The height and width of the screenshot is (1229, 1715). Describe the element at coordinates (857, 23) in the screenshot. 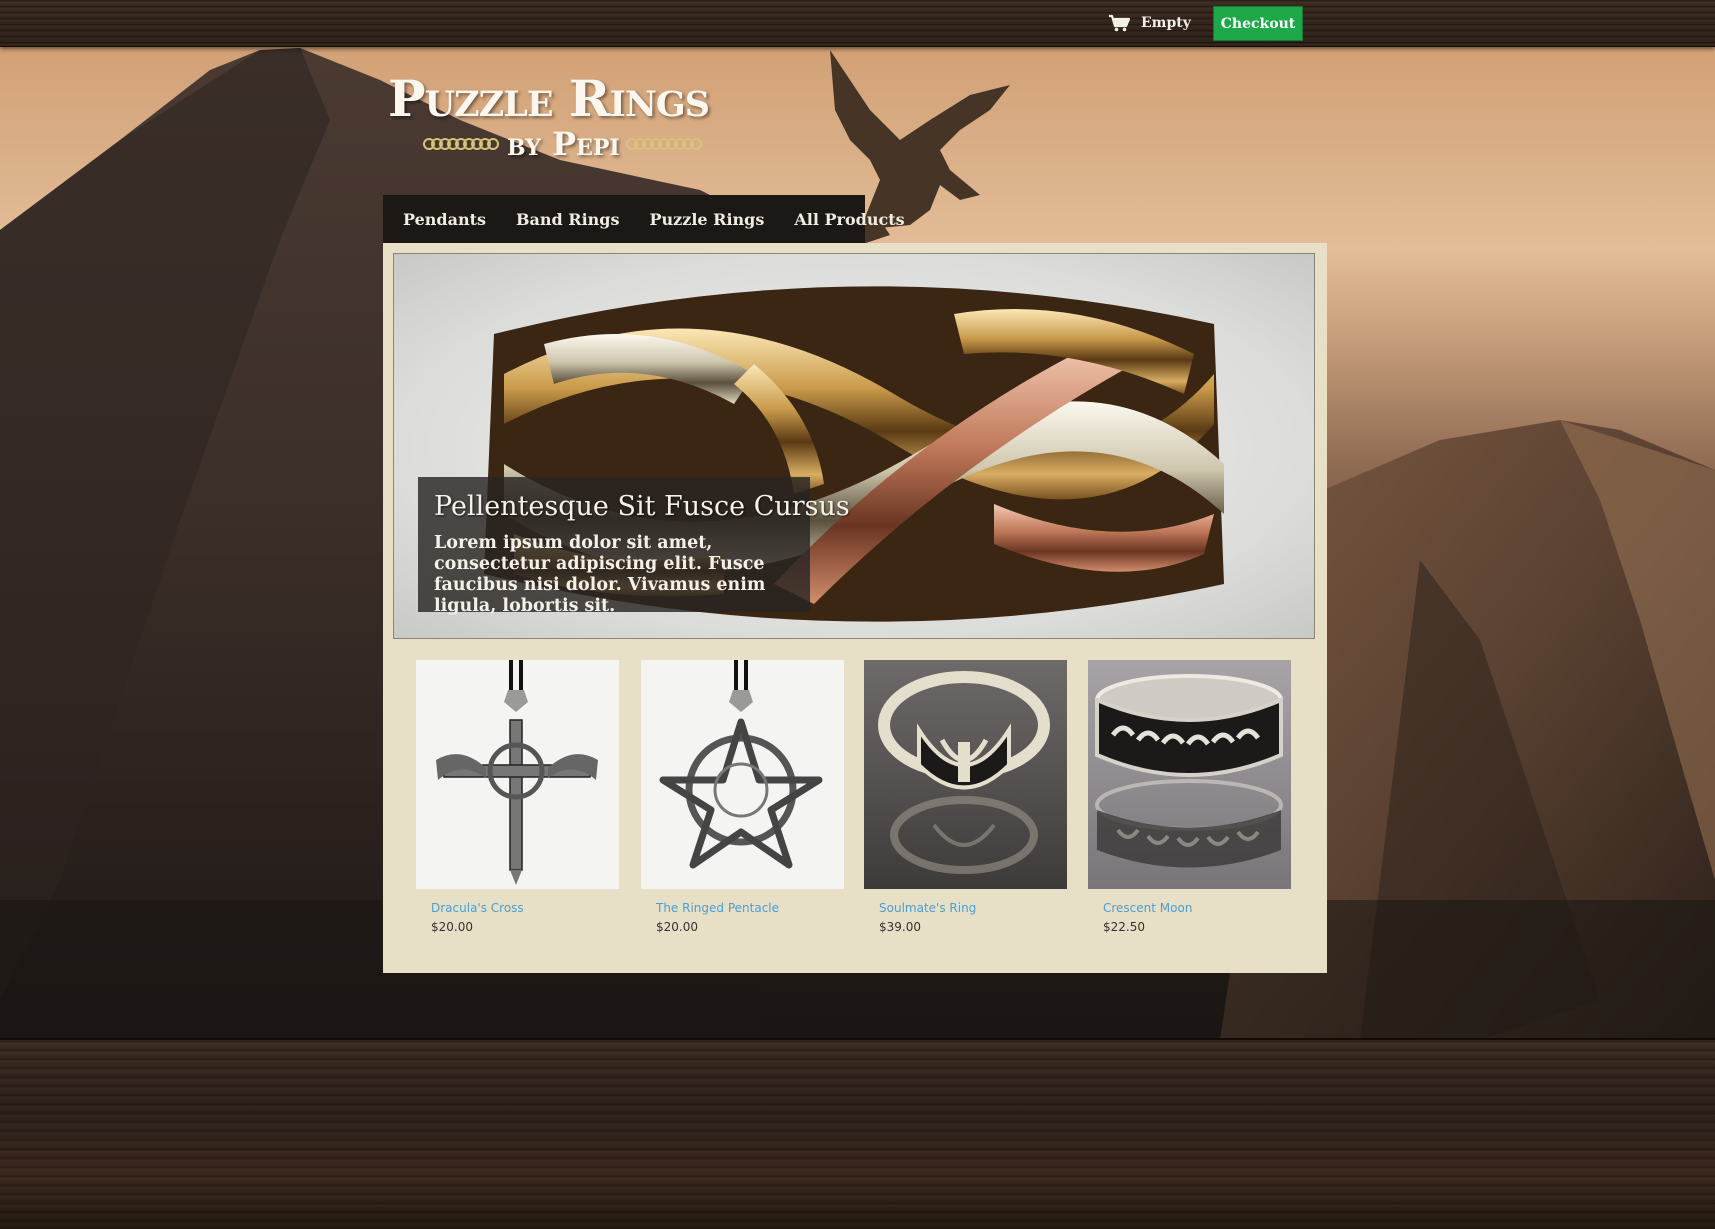

I see `top-bar: Empty Checkout` at that location.